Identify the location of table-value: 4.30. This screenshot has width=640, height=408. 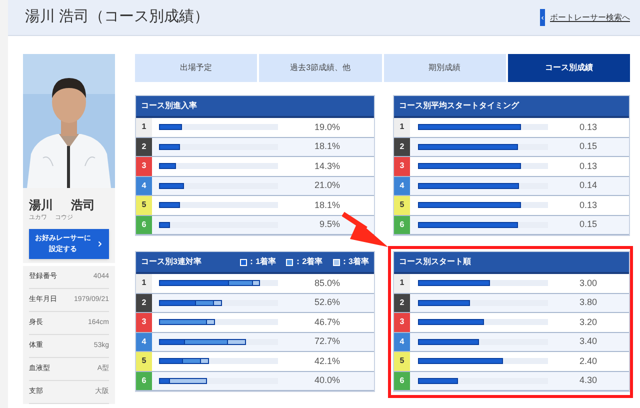
(588, 380).